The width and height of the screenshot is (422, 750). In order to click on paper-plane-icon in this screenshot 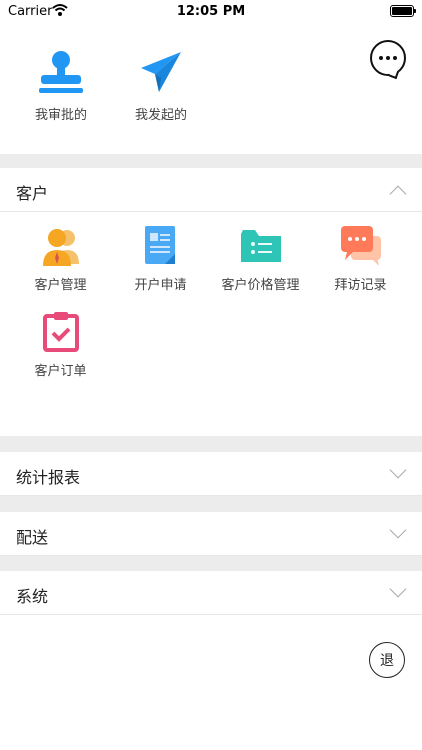, I will do `click(161, 72)`.